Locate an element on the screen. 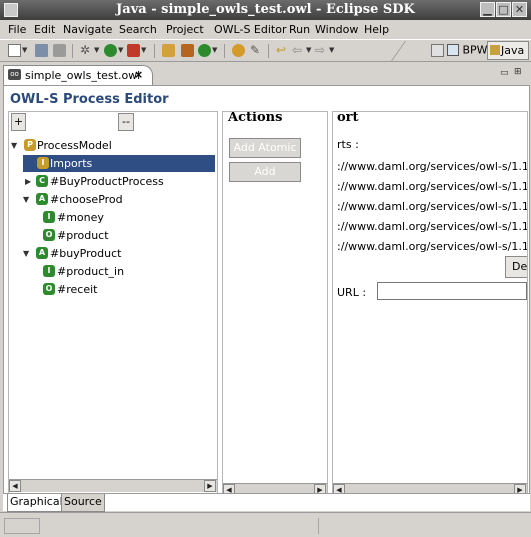  tab-source: Source is located at coordinates (83, 503).